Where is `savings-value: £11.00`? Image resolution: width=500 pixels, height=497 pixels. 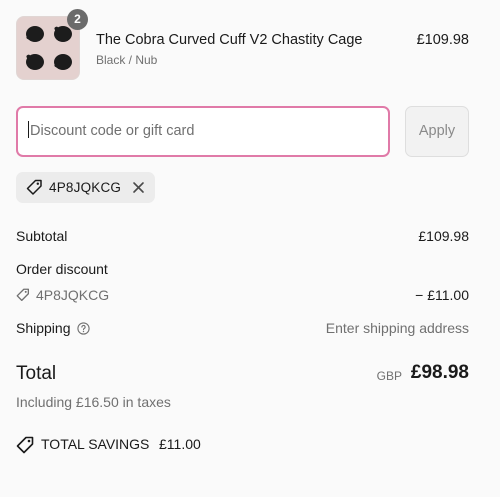 savings-value: £11.00 is located at coordinates (180, 444).